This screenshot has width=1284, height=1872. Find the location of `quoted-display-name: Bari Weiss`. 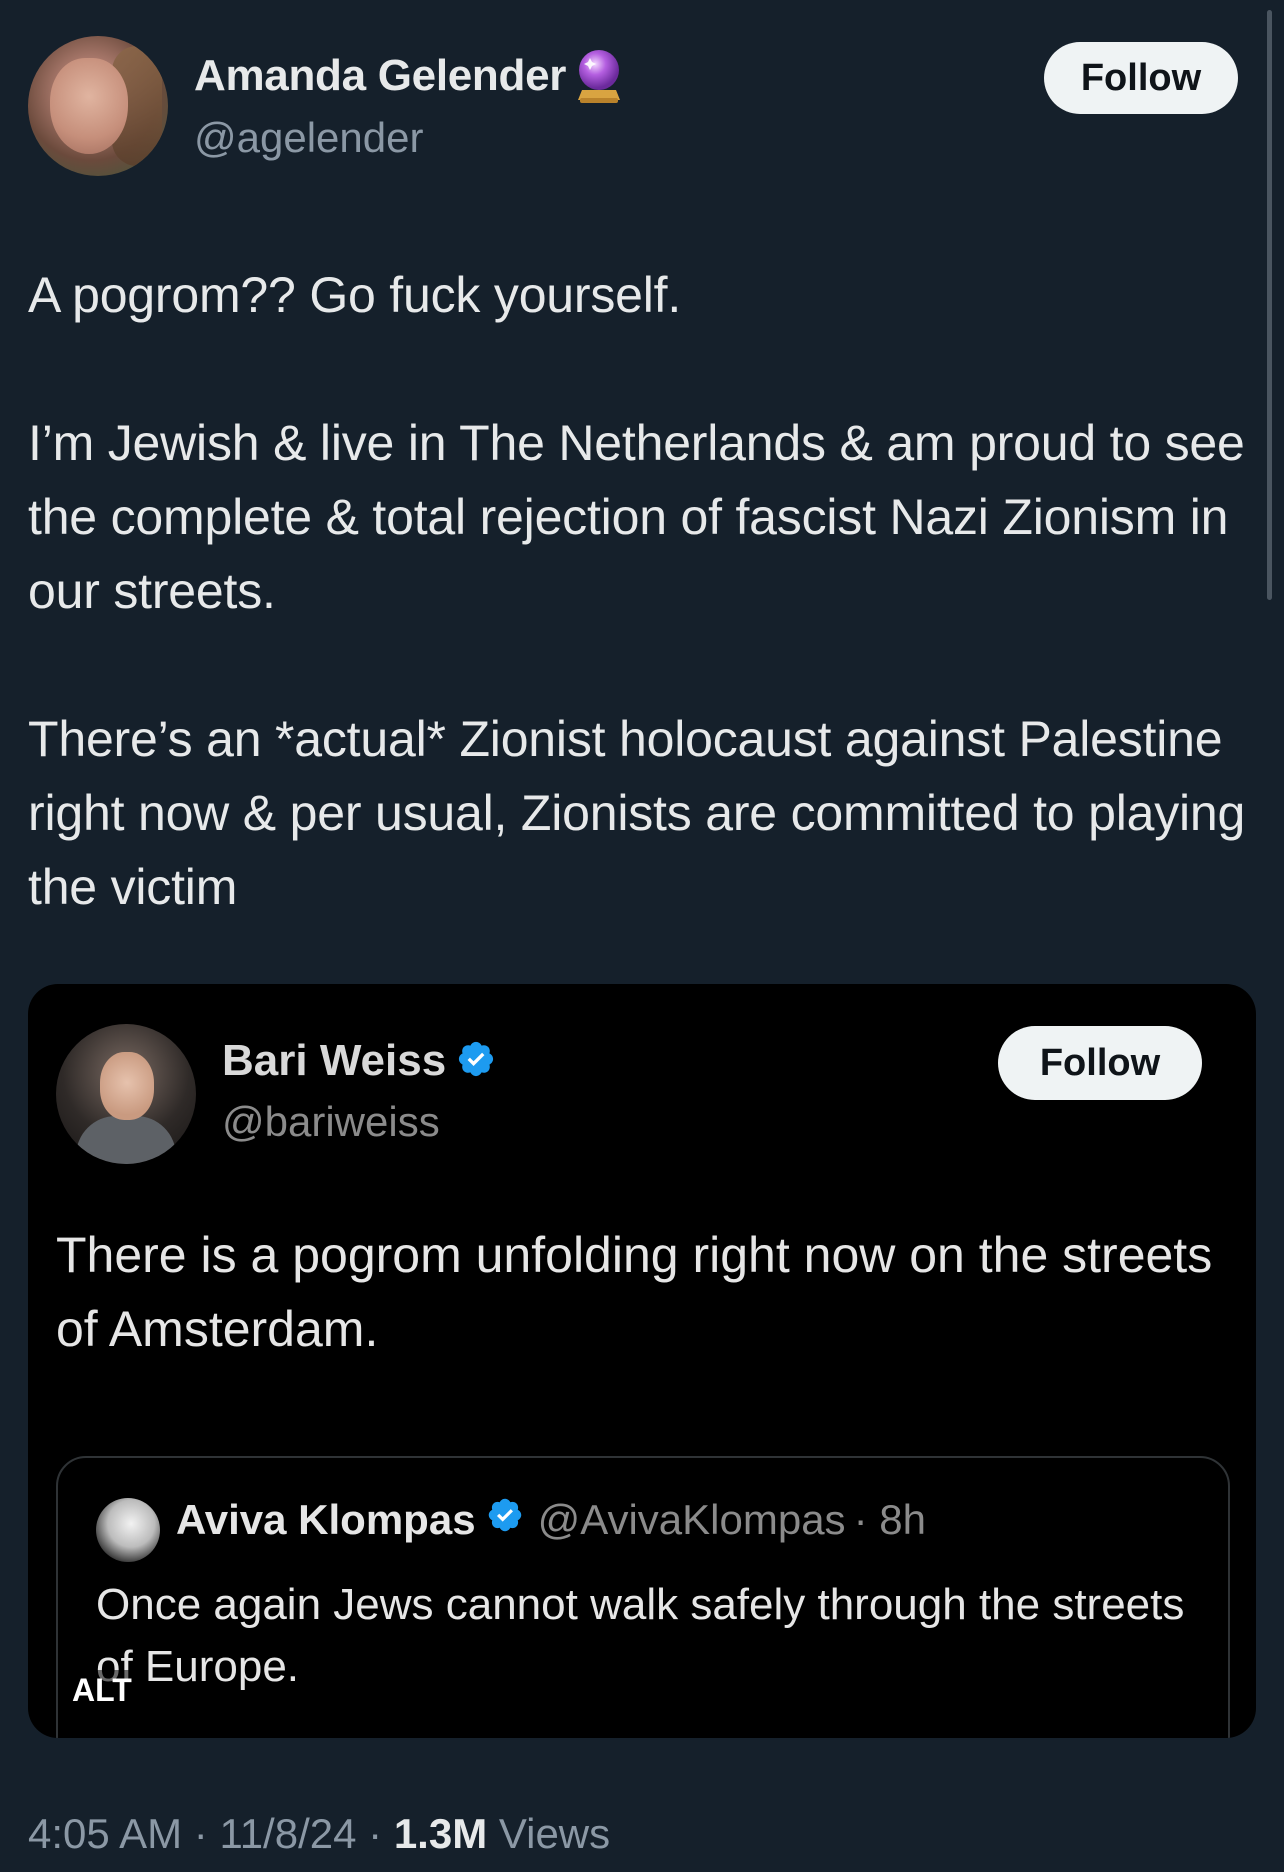

quoted-display-name: Bari Weiss is located at coordinates (334, 1060).